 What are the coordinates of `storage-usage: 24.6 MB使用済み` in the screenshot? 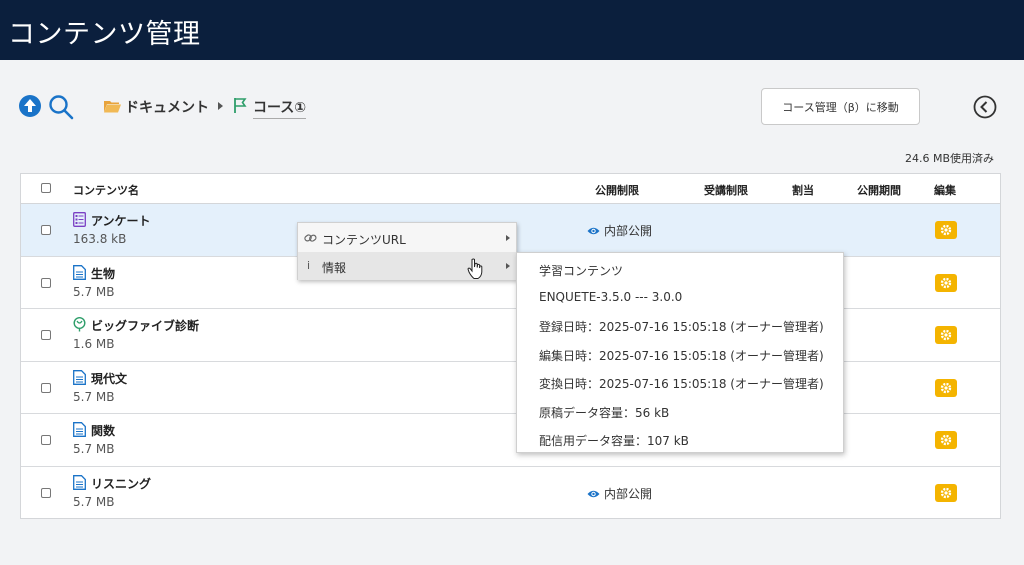 It's located at (949, 158).